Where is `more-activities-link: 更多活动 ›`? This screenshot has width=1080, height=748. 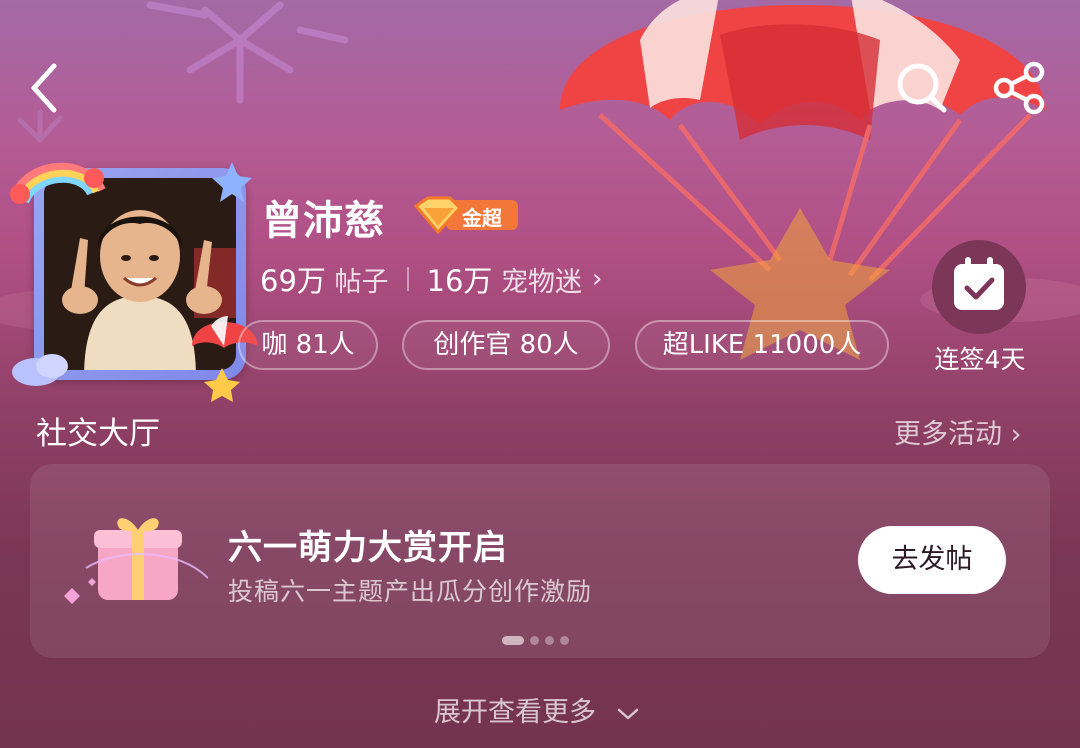
more-activities-link: 更多活动 › is located at coordinates (957, 431).